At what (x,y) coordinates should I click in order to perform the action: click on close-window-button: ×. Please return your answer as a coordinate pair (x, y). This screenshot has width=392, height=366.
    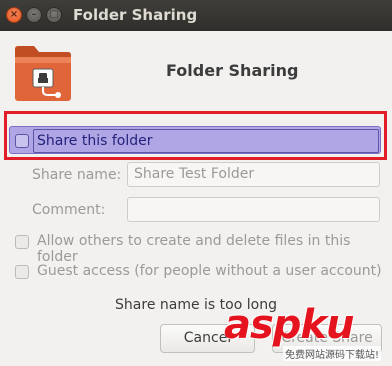
    Looking at the image, I should click on (14, 15).